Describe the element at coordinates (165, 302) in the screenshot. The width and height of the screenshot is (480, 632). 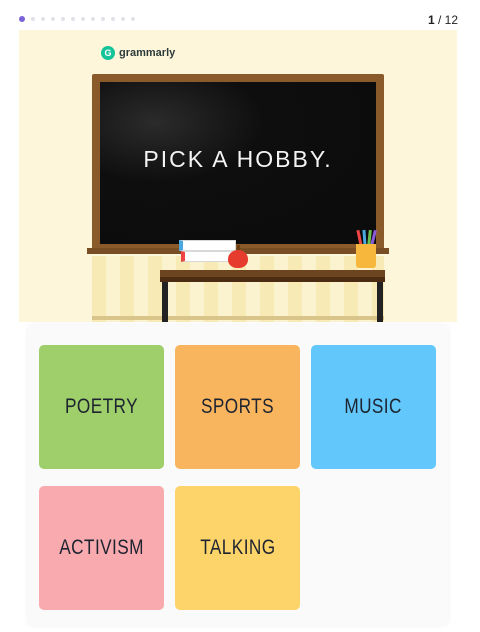
I see `desk-leg-left` at that location.